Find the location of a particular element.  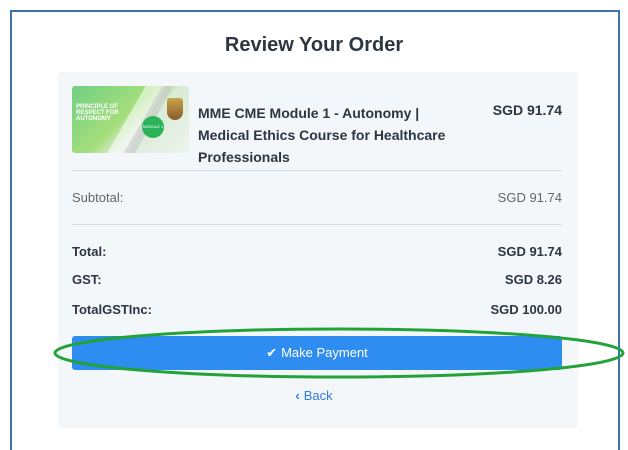

chevron-left-icon: ‹ is located at coordinates (297, 395).